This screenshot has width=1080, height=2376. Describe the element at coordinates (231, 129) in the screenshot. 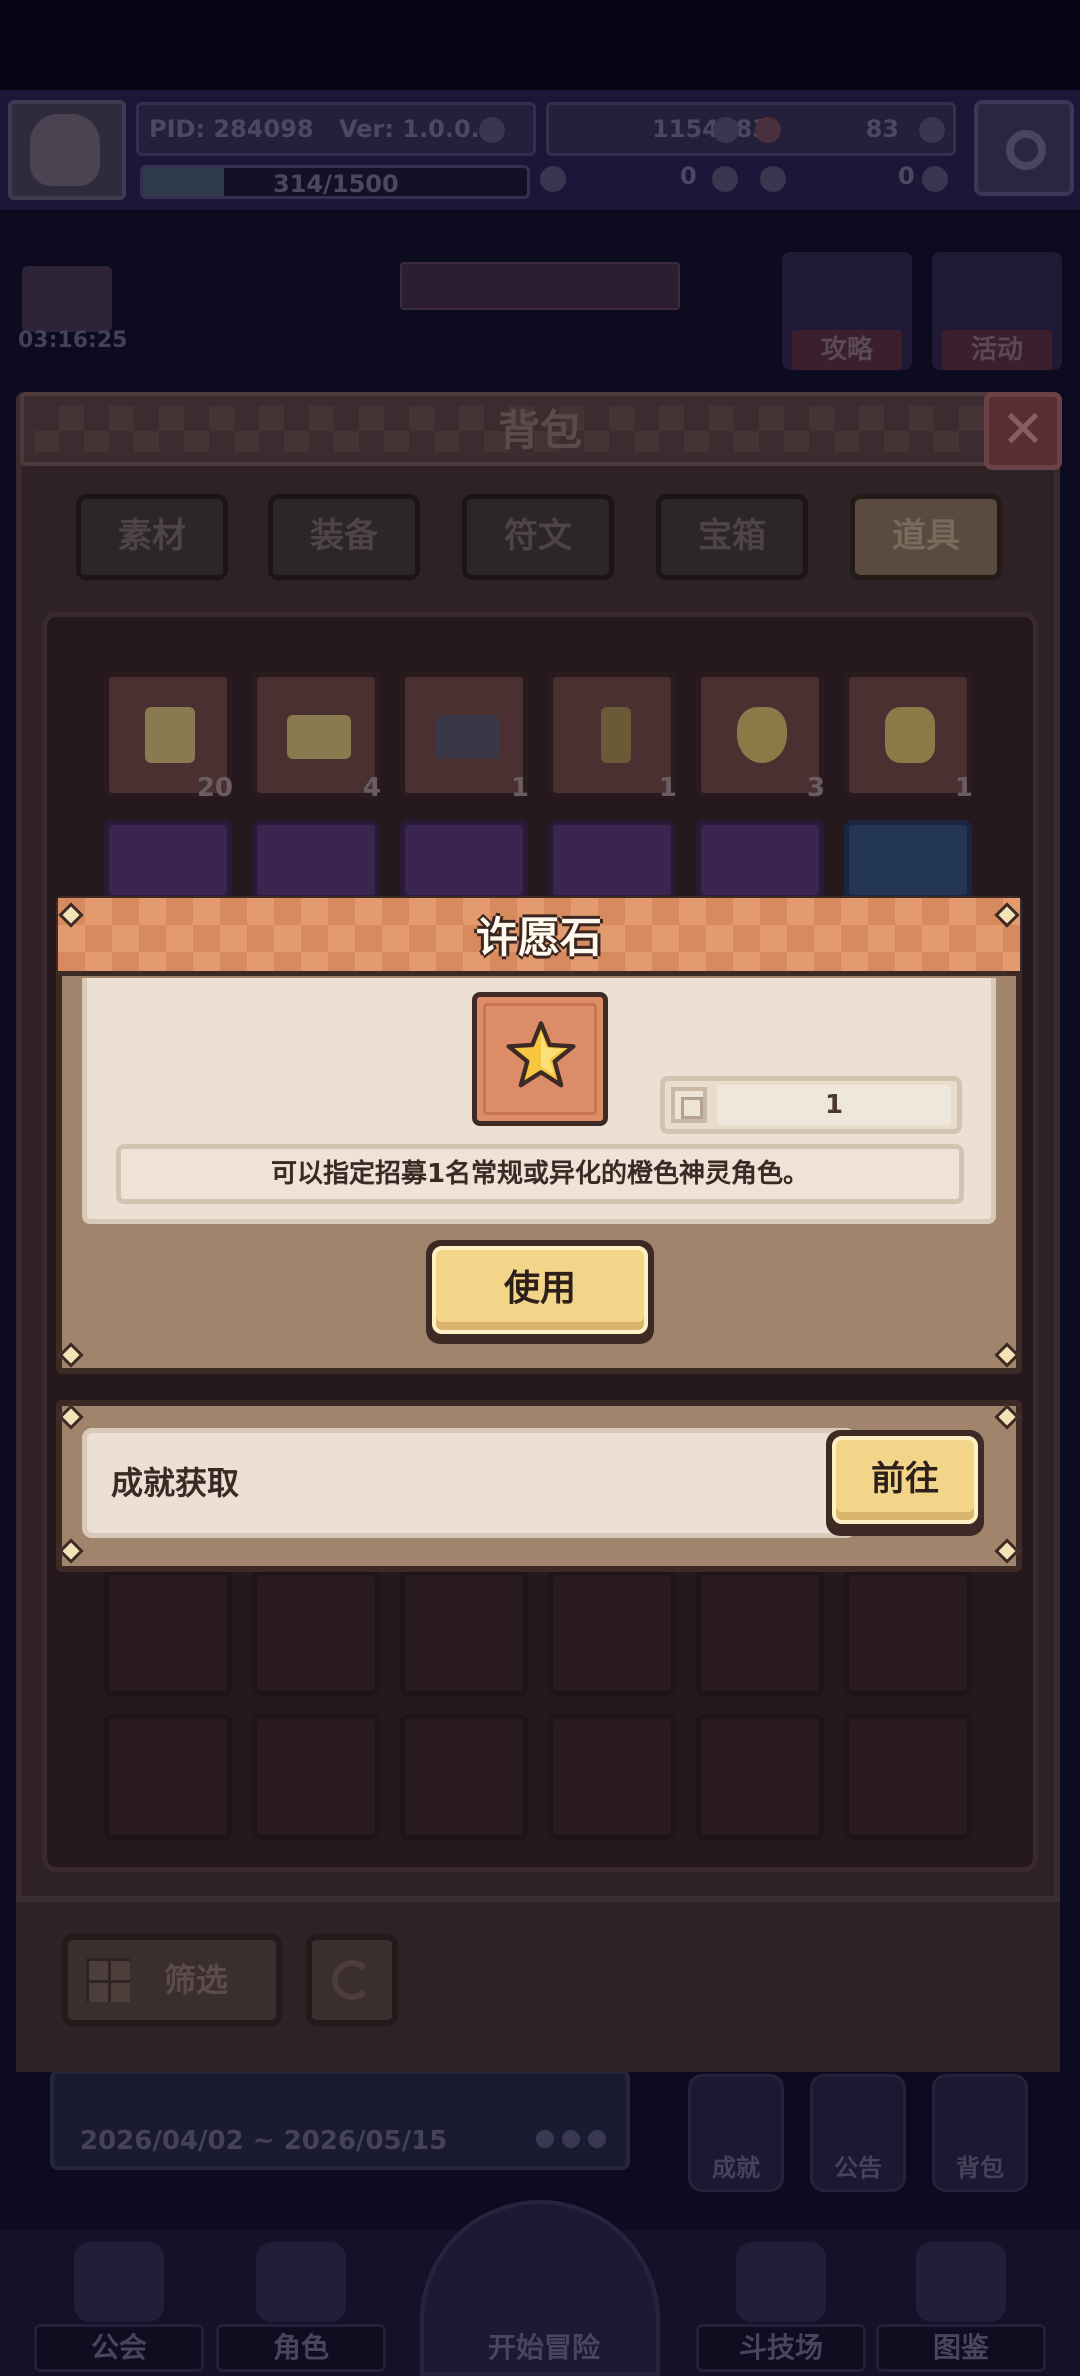

I see `pid-text: PID: 284098` at that location.